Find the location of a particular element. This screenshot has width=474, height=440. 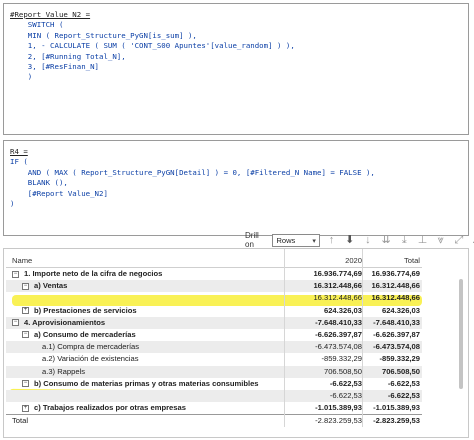

row-label: a.3) Rappels is located at coordinates (64, 371).